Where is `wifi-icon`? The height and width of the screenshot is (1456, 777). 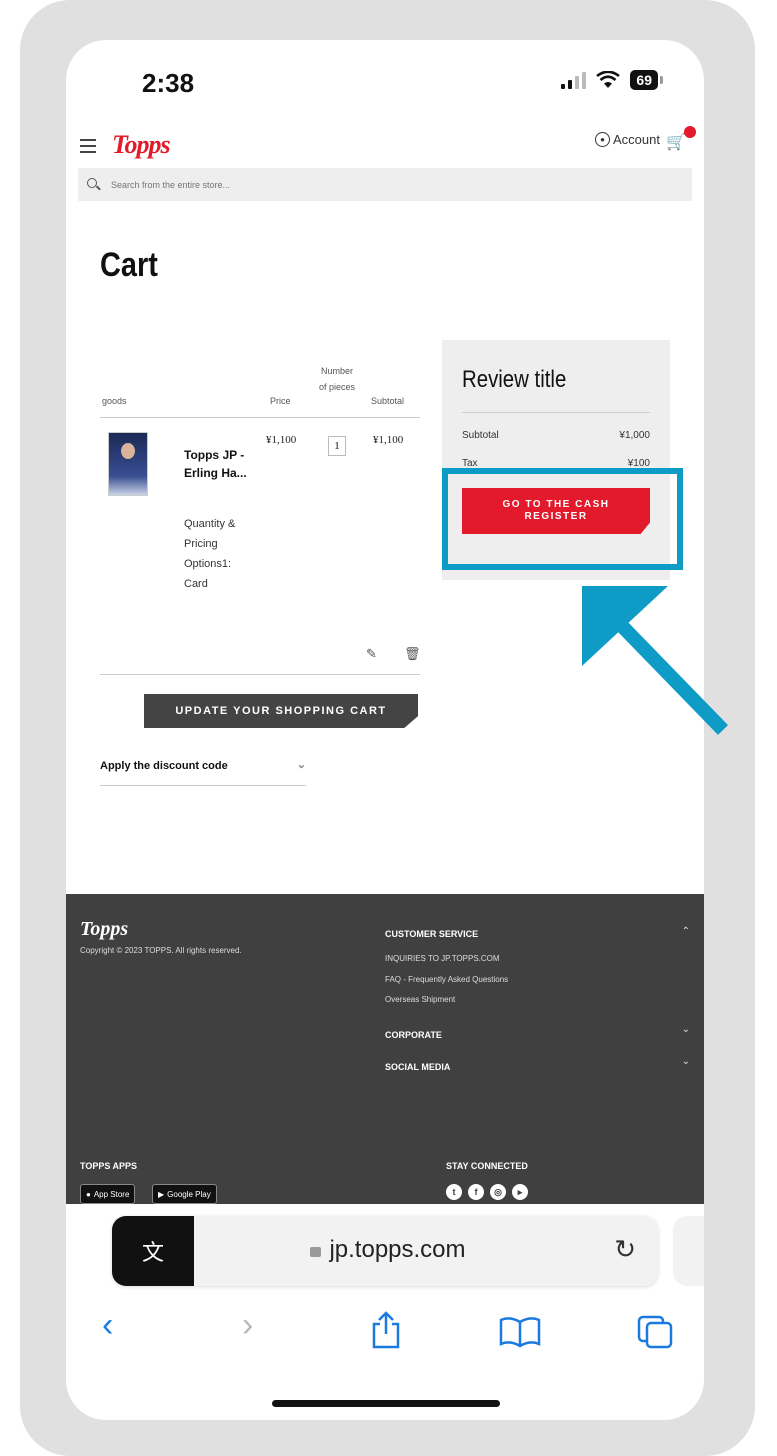 wifi-icon is located at coordinates (608, 79).